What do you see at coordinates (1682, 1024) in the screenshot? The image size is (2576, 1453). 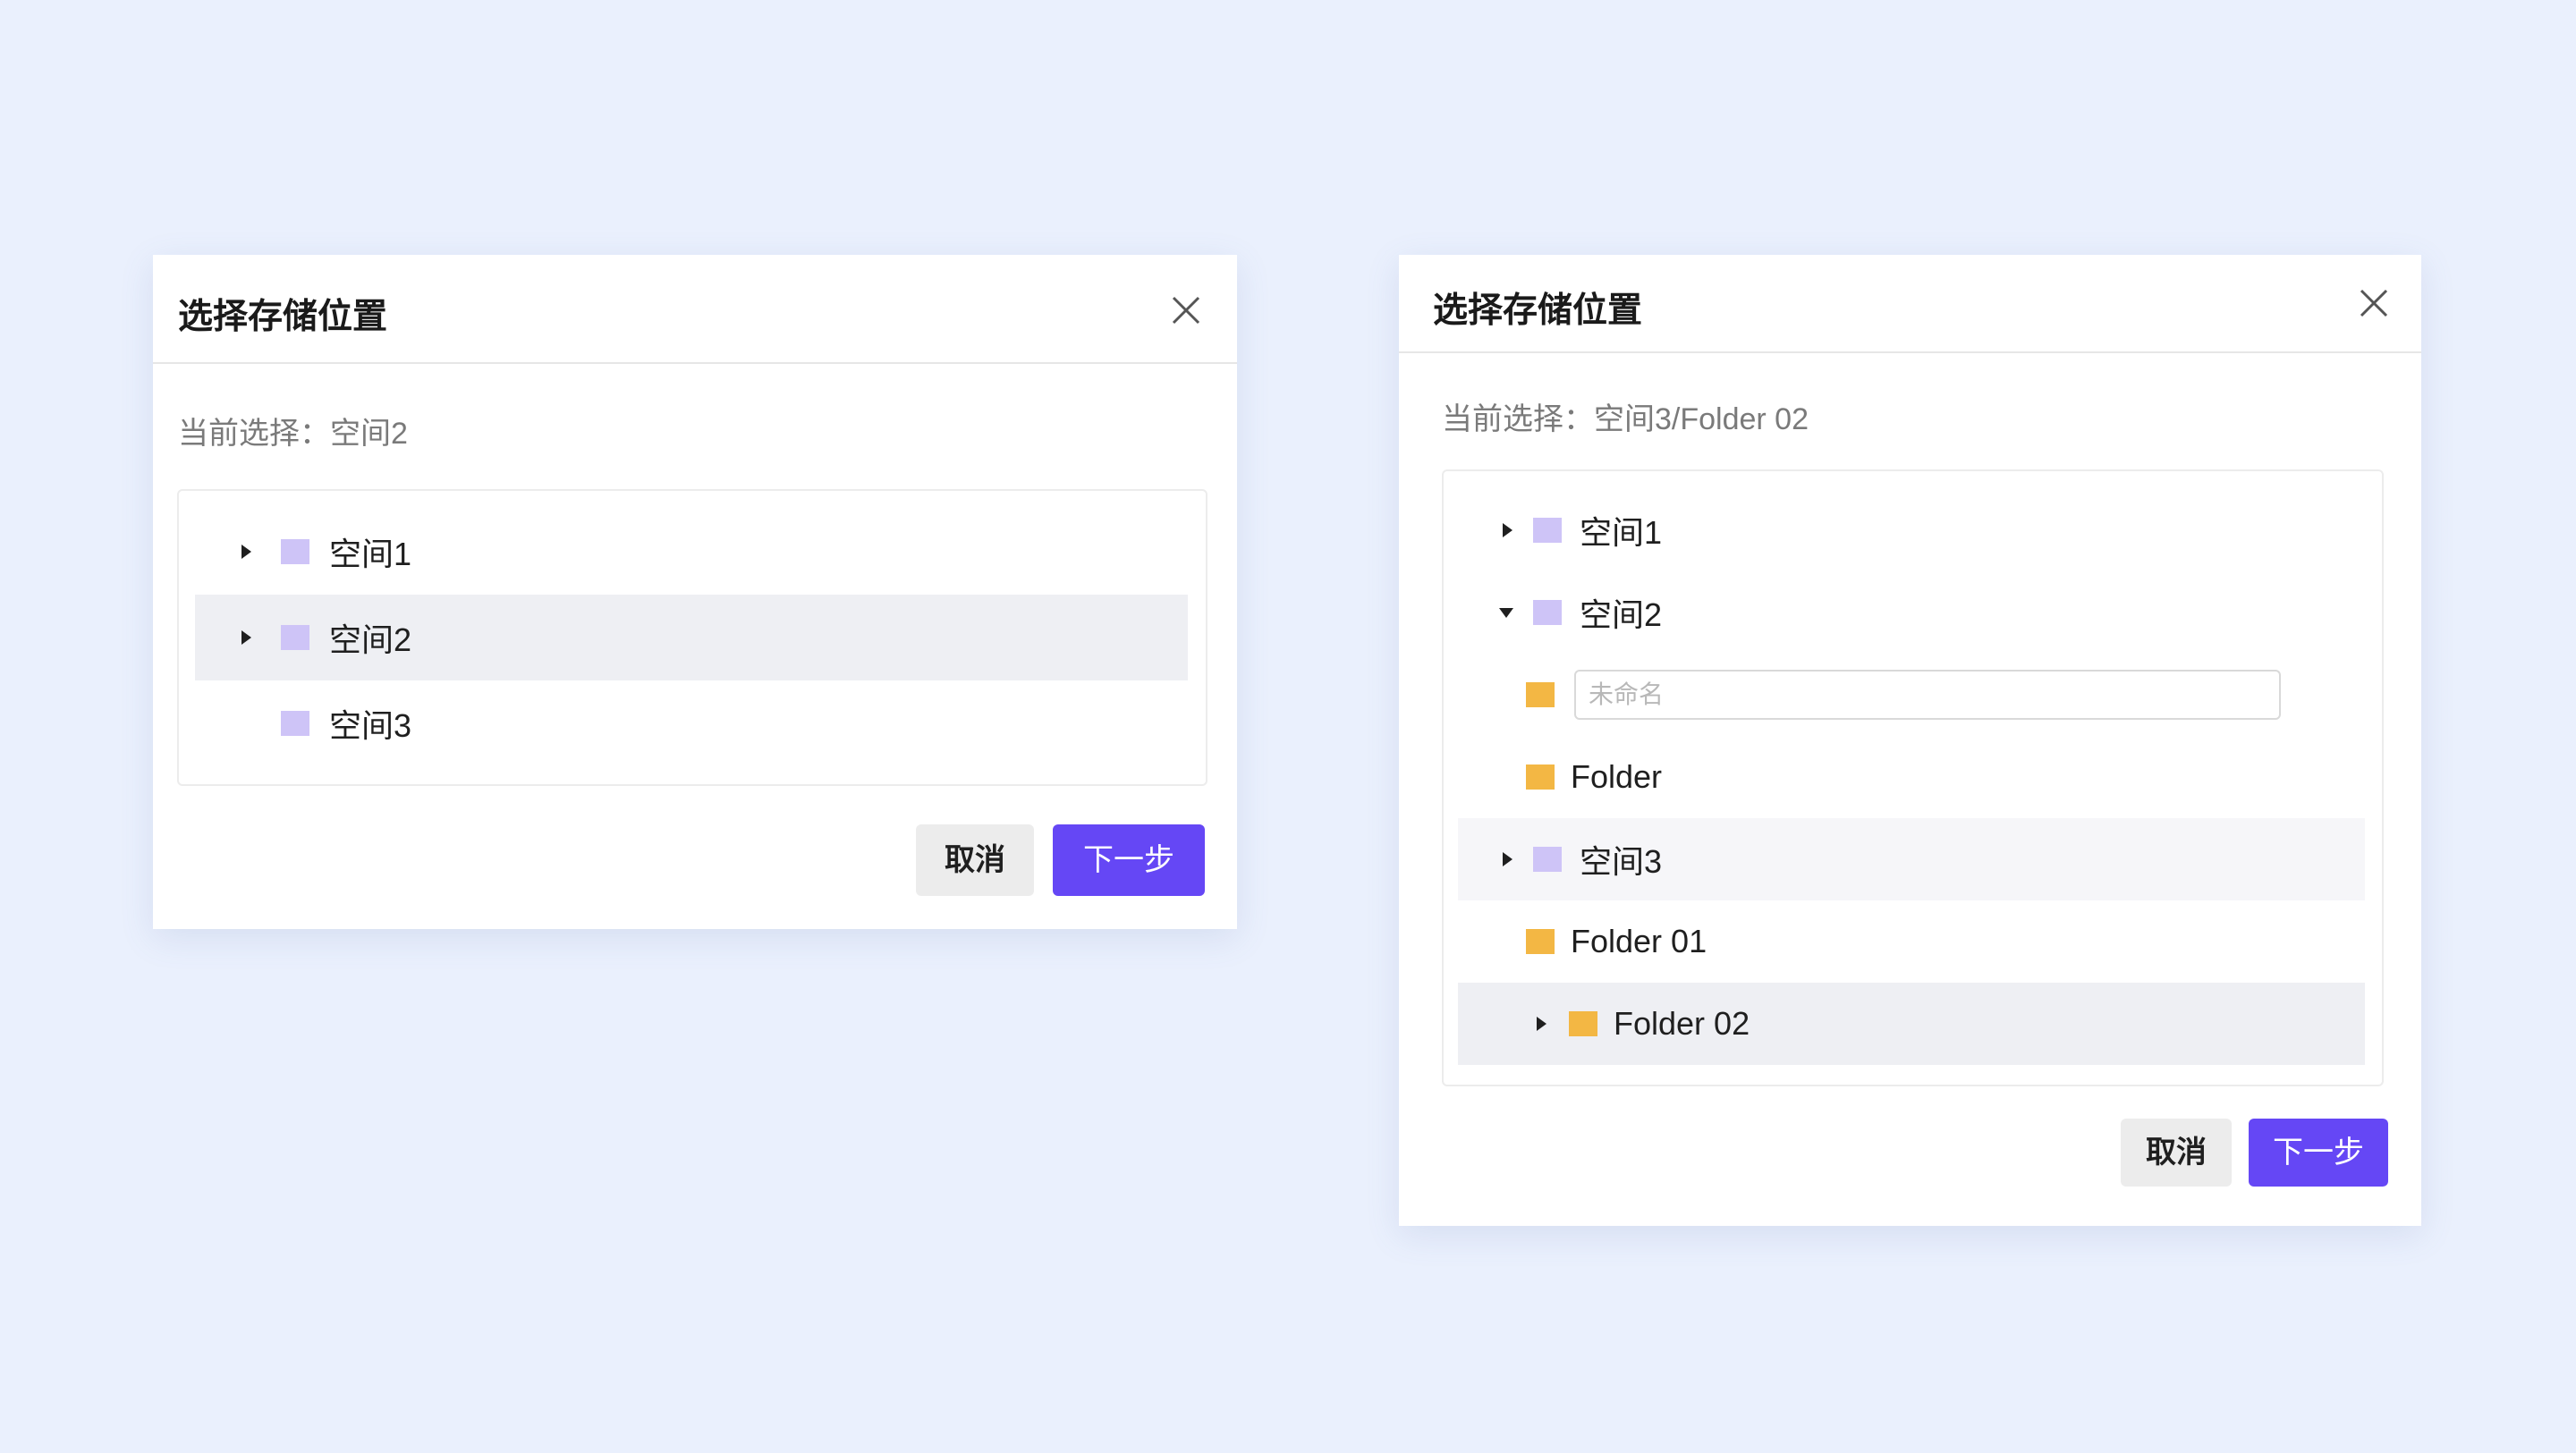 I see `tree-node-label: Folder 02` at bounding box center [1682, 1024].